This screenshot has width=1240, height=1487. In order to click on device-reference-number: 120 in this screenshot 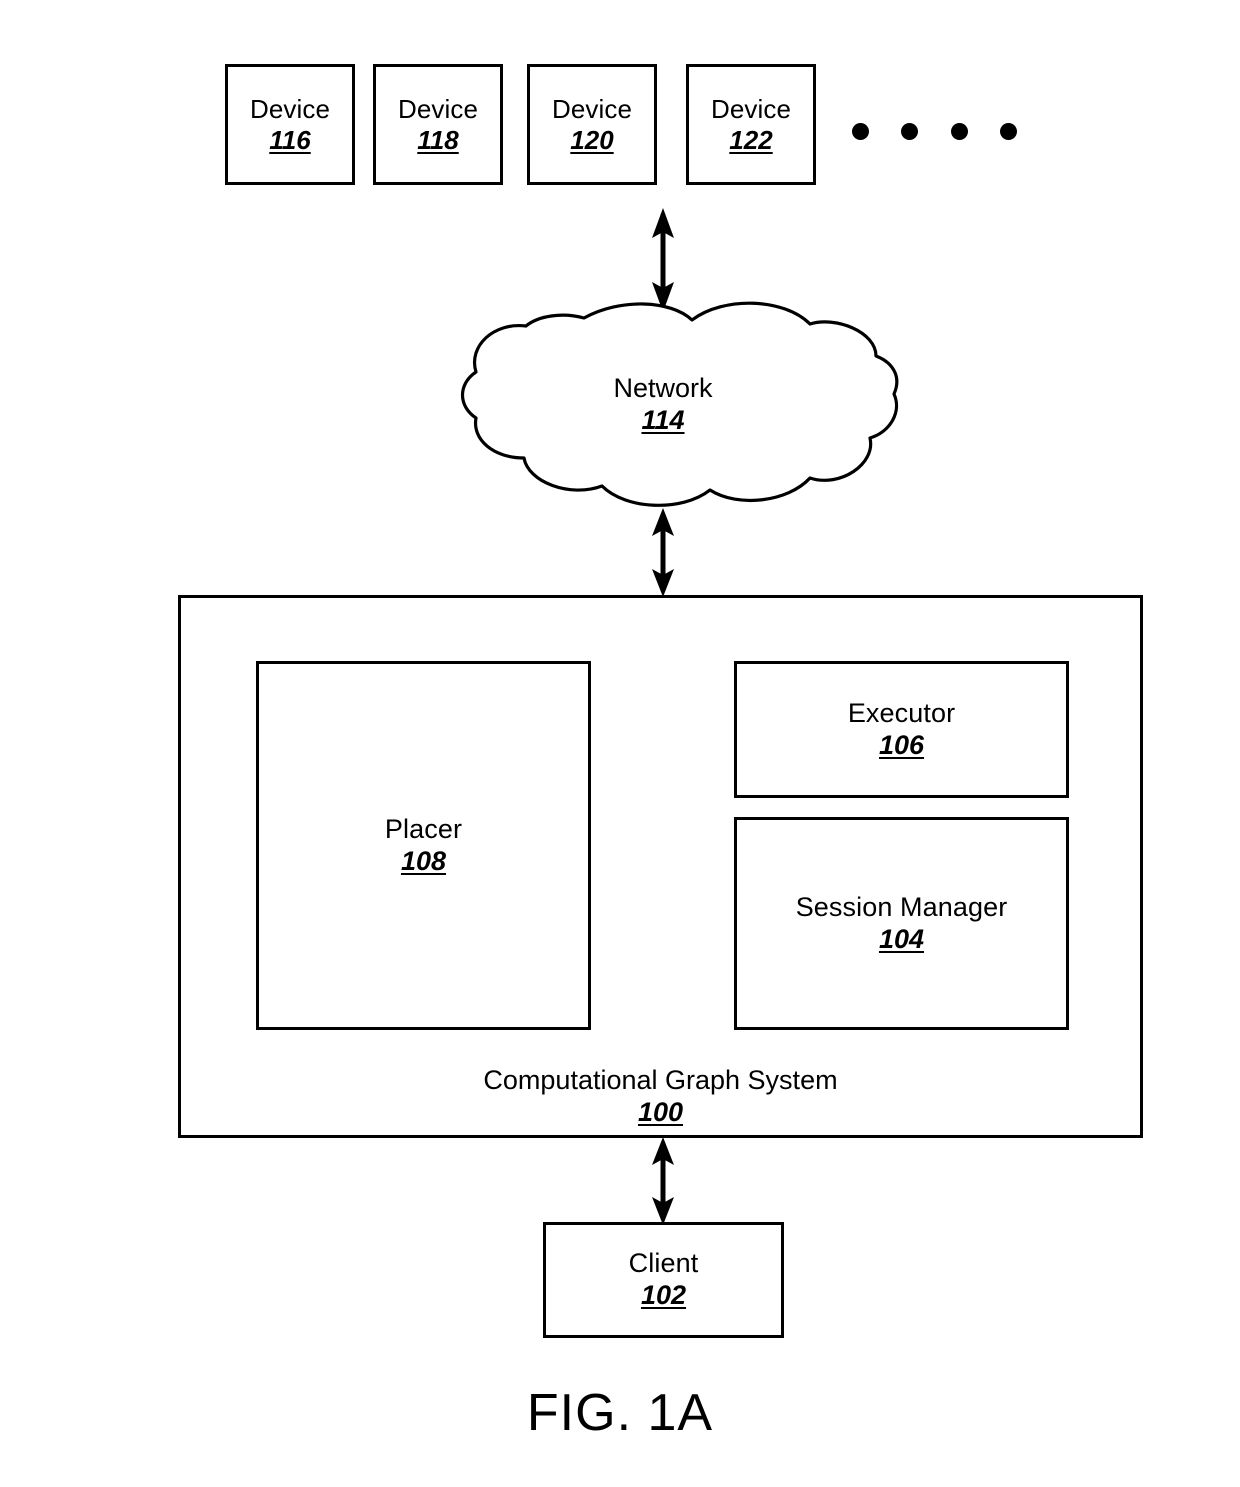, I will do `click(592, 139)`.